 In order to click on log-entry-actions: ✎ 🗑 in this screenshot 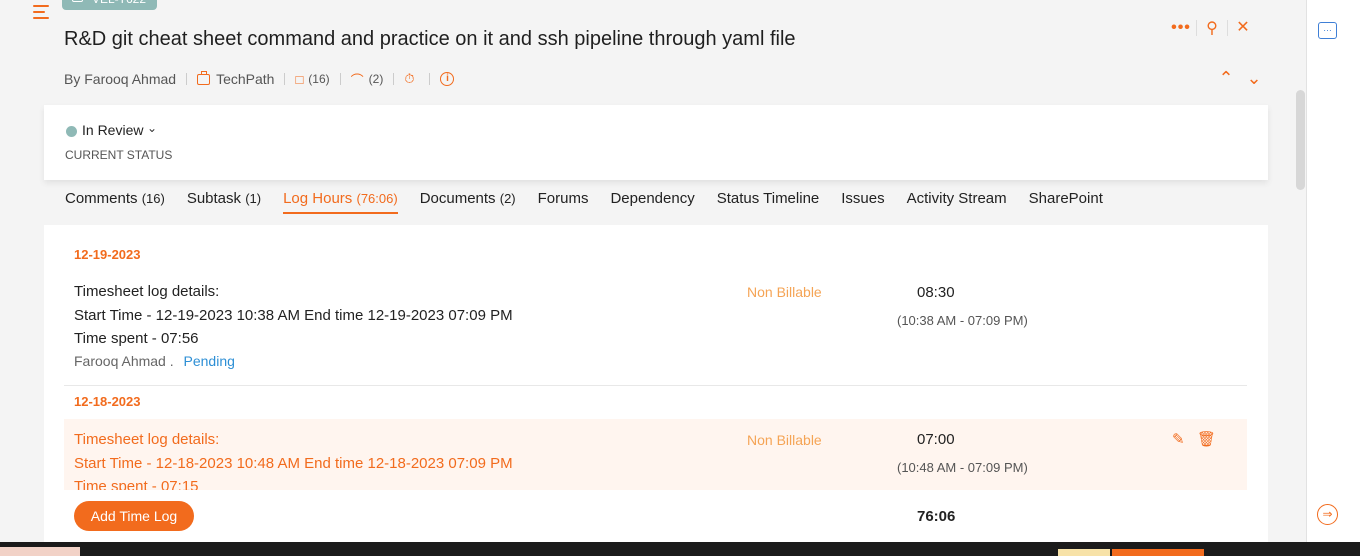, I will do `click(1197, 439)`.